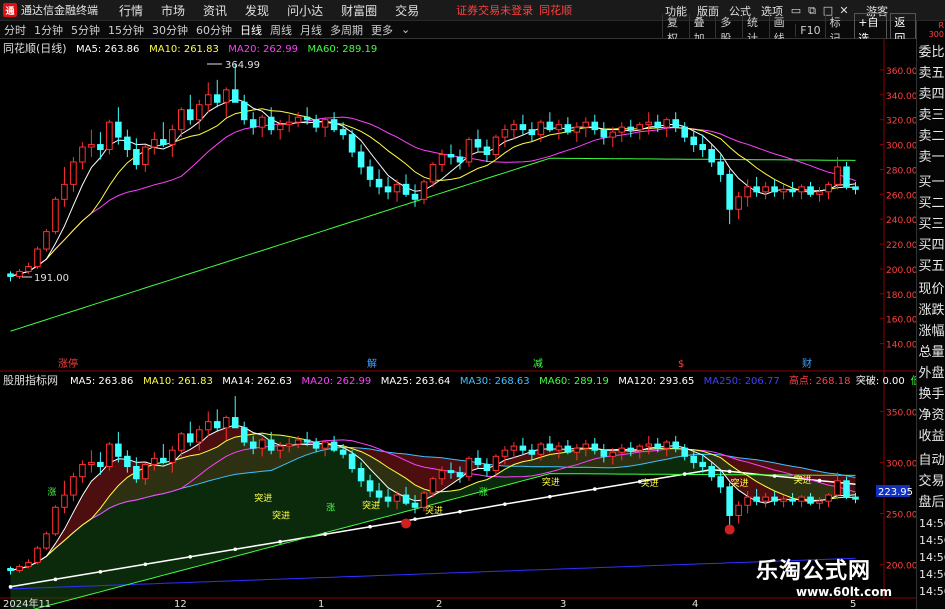 Image resolution: width=945 pixels, height=609 pixels. What do you see at coordinates (563, 604) in the screenshot?
I see `x-label-mar: 3` at bounding box center [563, 604].